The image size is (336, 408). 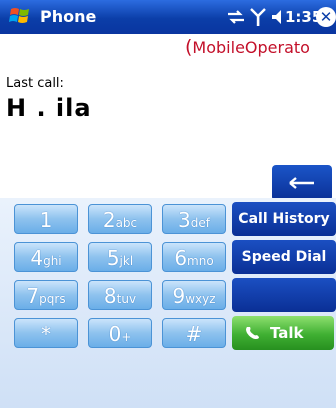 What do you see at coordinates (194, 219) in the screenshot?
I see `key-3: 3def` at bounding box center [194, 219].